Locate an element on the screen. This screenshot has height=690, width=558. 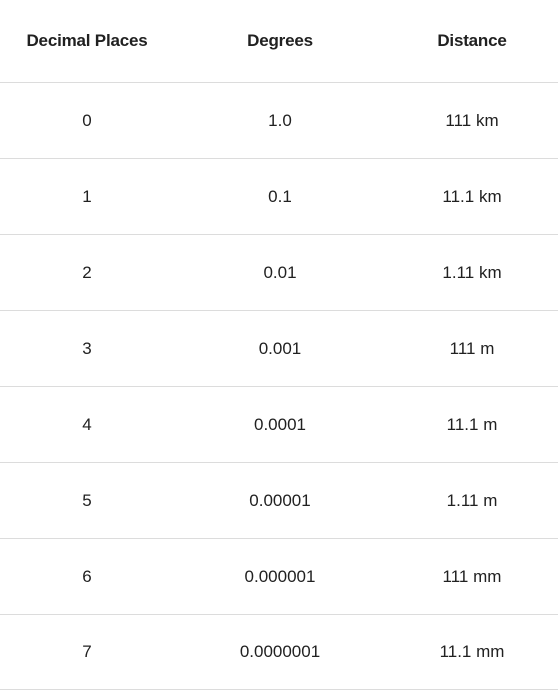
header-row: Decimal Places Degrees Distance is located at coordinates (279, 41).